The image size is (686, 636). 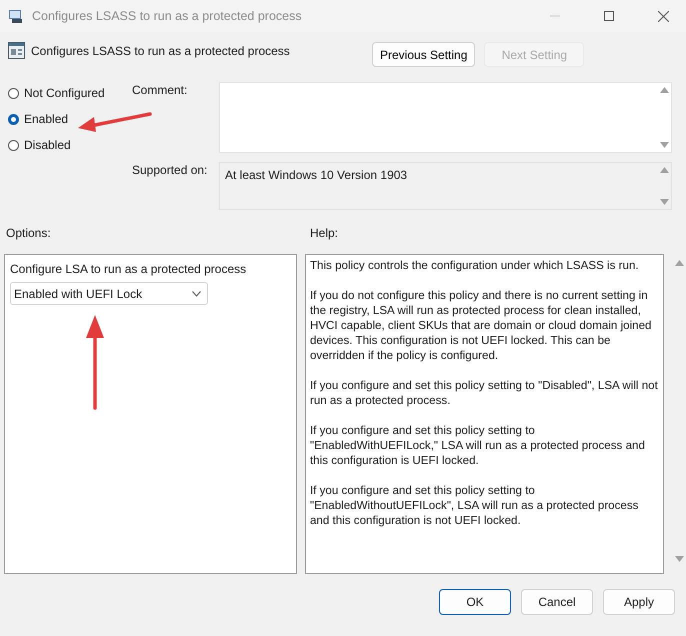 I want to click on help-label: Help:, so click(x=324, y=234).